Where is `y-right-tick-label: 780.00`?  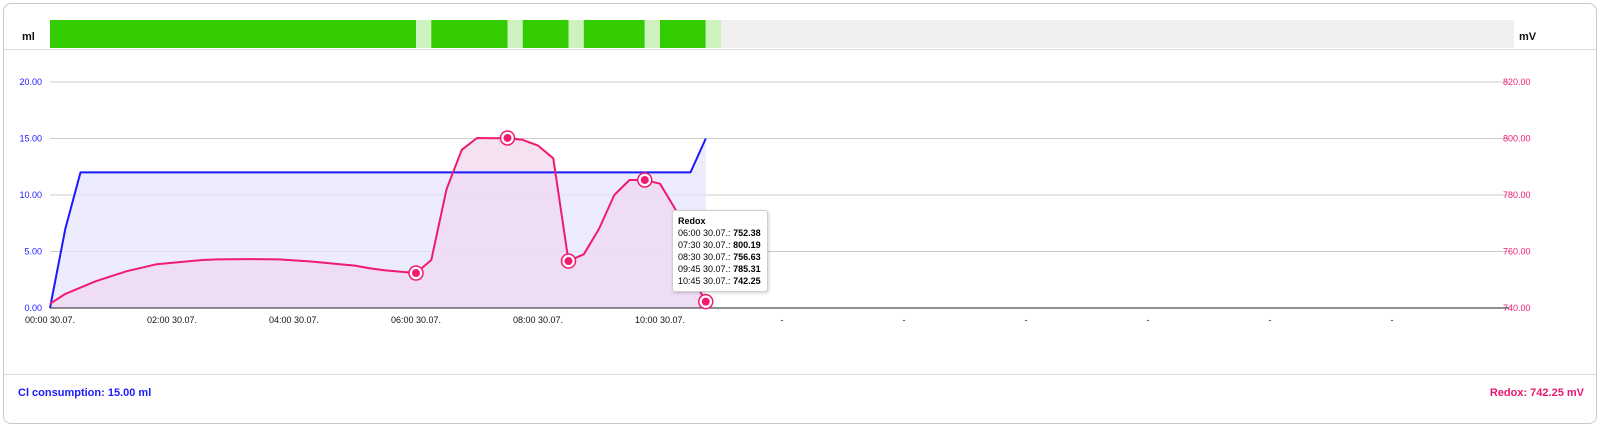
y-right-tick-label: 780.00 is located at coordinates (1517, 195).